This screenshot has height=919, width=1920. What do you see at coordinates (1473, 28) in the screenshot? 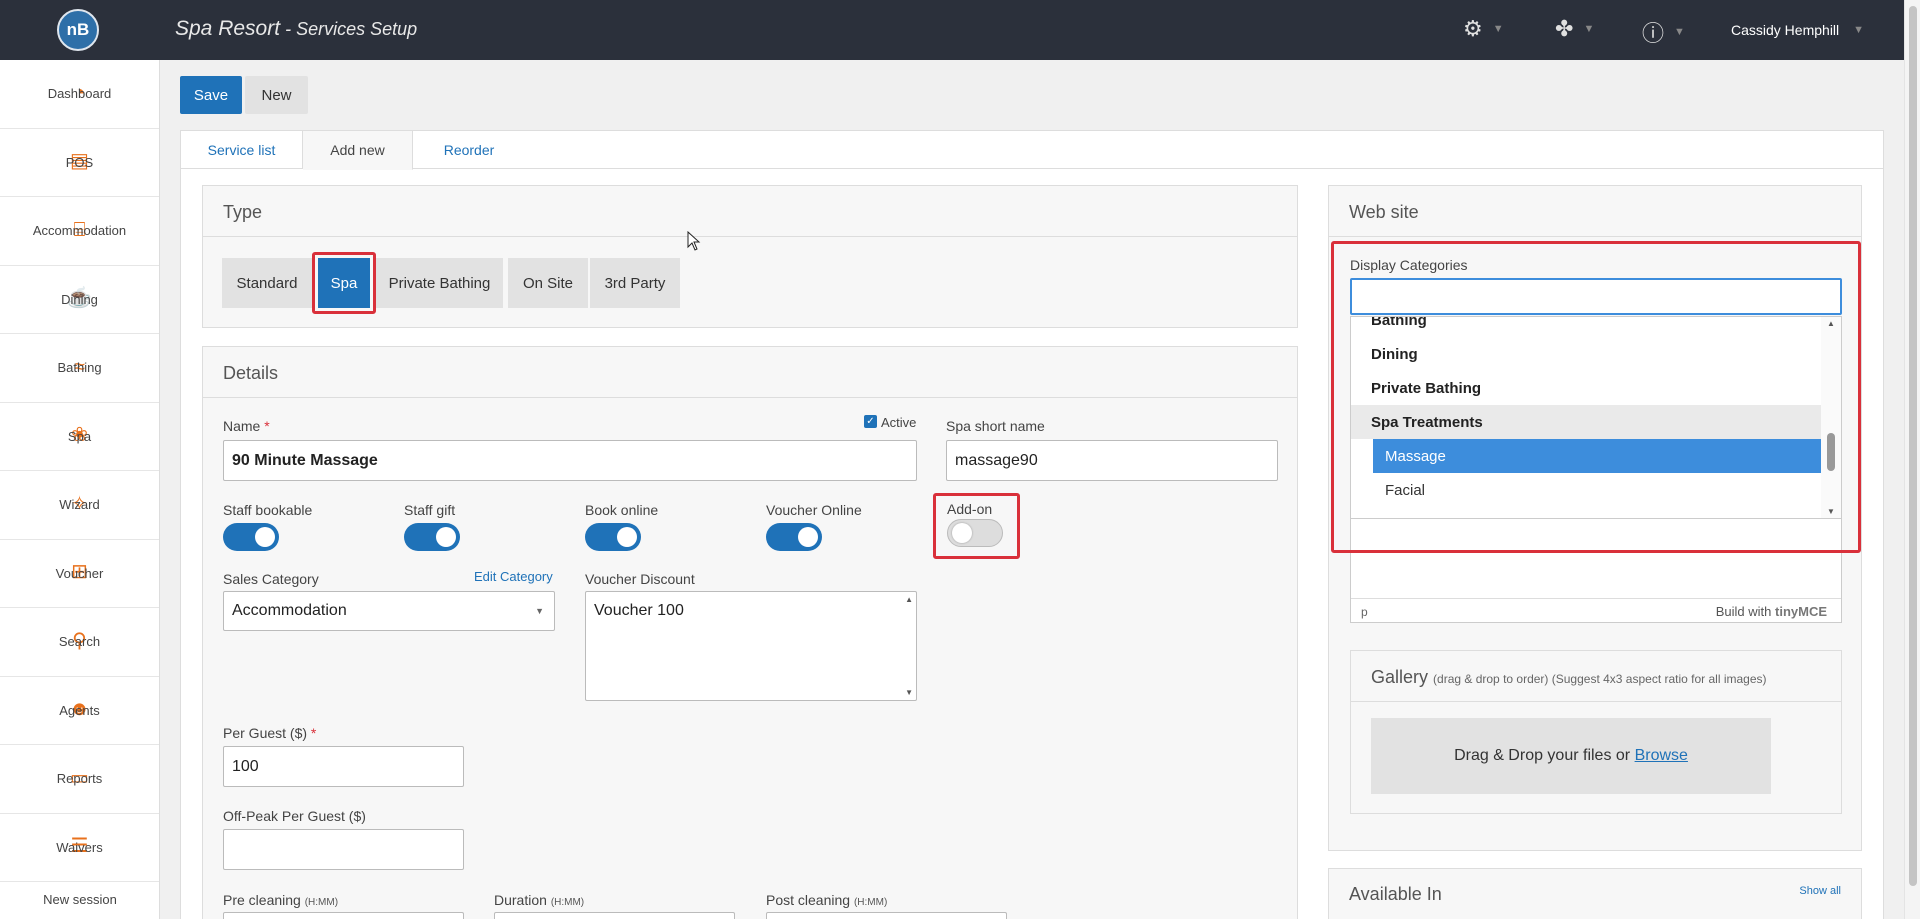
I see `gears-icon: ⚙` at bounding box center [1473, 28].